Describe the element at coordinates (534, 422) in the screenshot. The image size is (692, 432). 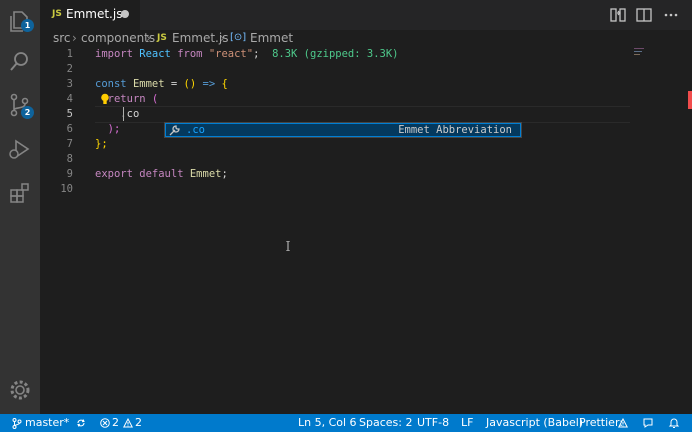
I see `language-mode: Javascript (Babel)` at that location.